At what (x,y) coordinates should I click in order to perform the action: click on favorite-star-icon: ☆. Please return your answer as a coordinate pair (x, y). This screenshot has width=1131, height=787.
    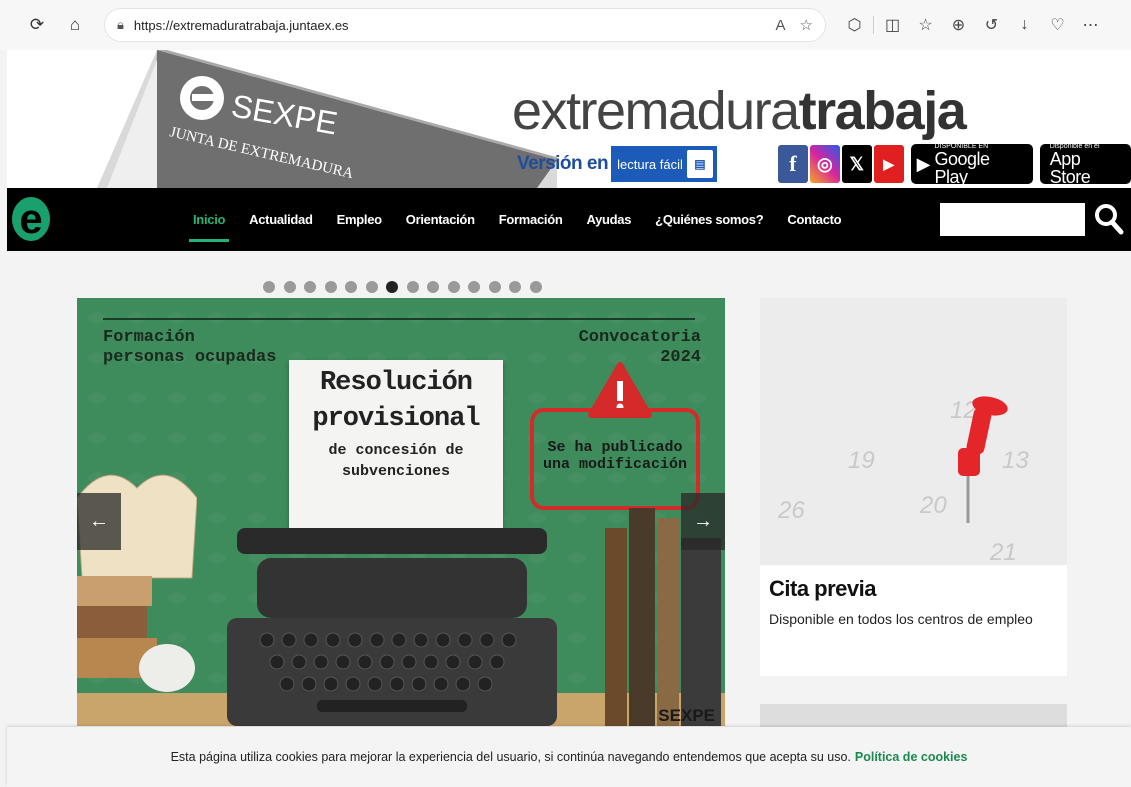
    Looking at the image, I should click on (806, 25).